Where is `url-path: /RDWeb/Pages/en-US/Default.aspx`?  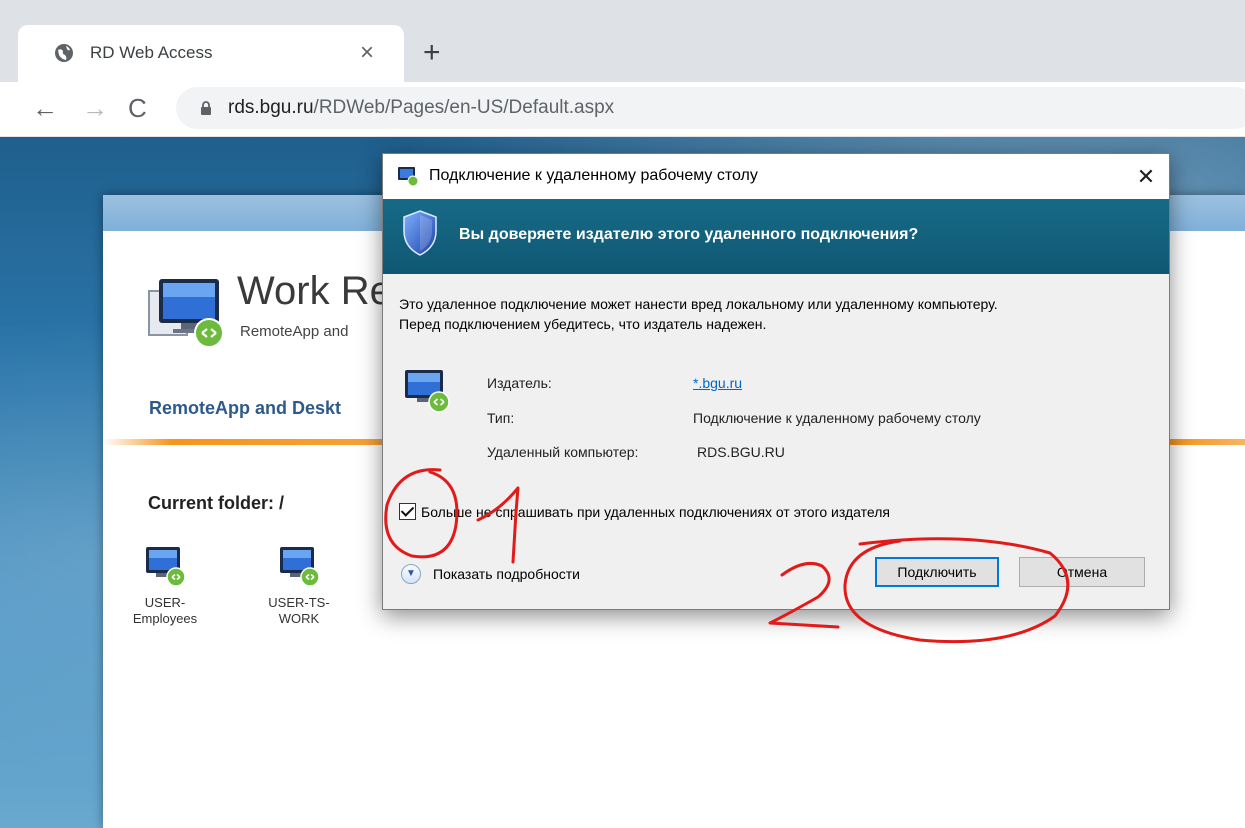
url-path: /RDWeb/Pages/en-US/Default.aspx is located at coordinates (464, 107).